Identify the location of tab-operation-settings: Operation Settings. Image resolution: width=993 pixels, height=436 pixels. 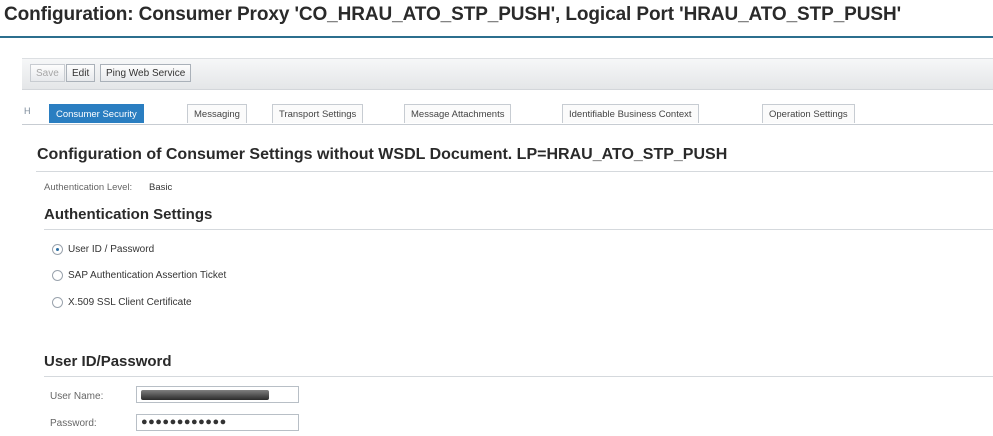
(808, 113).